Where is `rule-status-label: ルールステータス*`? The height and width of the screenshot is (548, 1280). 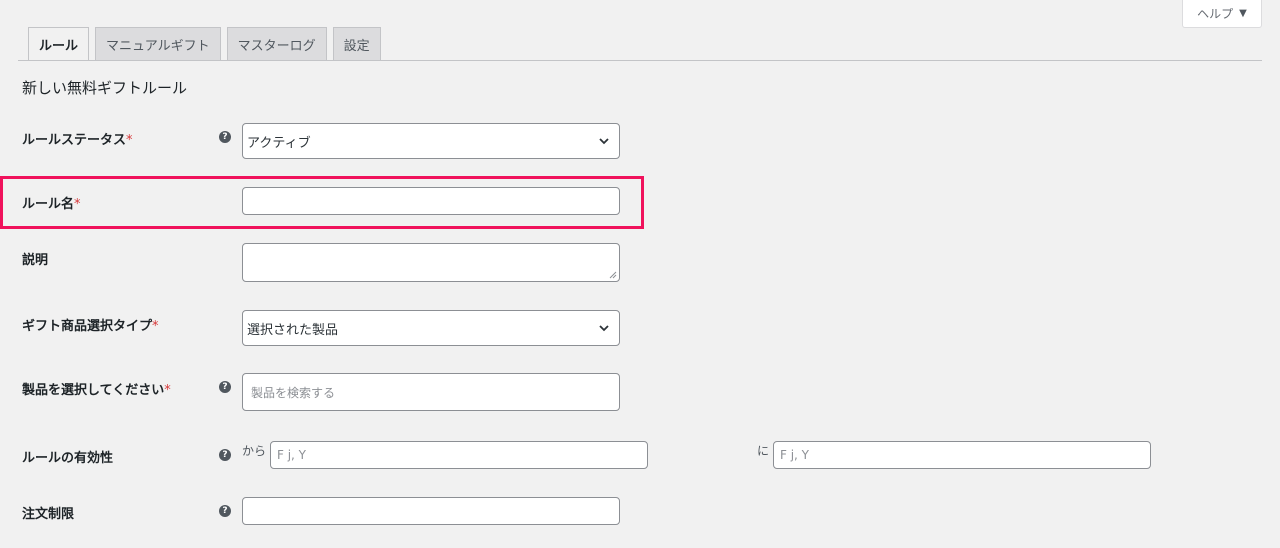
rule-status-label: ルールステータス* is located at coordinates (77, 140).